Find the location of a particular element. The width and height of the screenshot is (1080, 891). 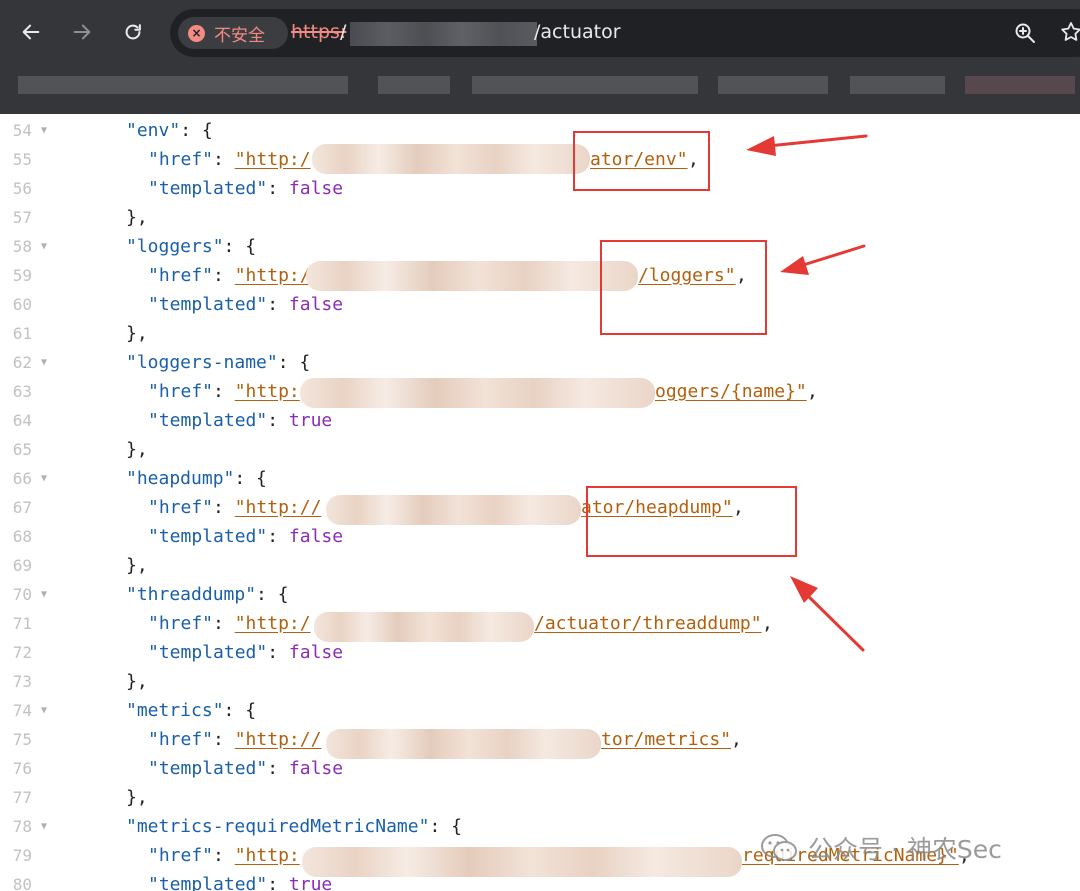

security-label: 不安全 is located at coordinates (239, 35).